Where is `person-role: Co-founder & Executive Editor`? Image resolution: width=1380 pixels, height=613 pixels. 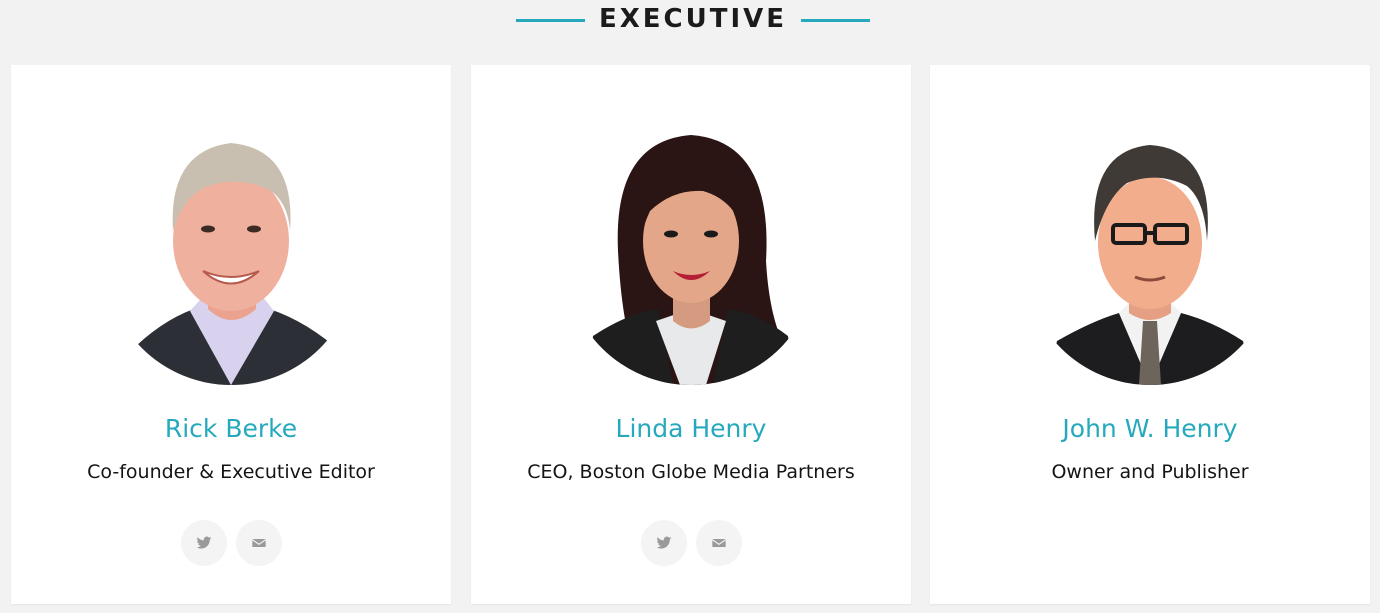
person-role: Co-founder & Executive Editor is located at coordinates (231, 472).